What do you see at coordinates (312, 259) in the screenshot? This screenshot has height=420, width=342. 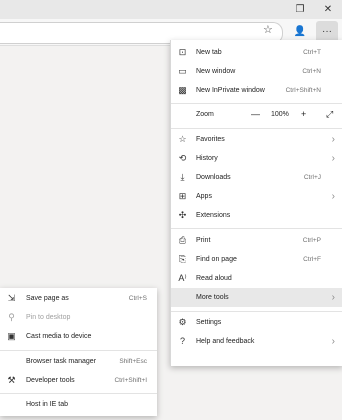 I see `shortcut-text: Ctrl+F` at bounding box center [312, 259].